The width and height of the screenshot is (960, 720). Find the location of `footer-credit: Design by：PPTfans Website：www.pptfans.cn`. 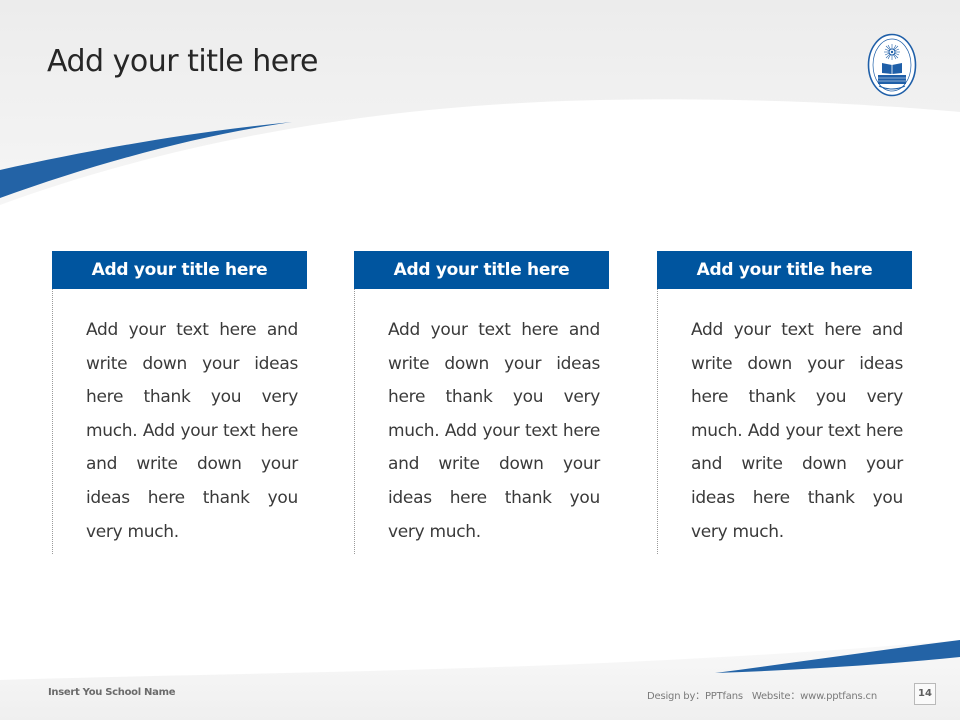

footer-credit: Design by：PPTfans Website：www.pptfans.cn is located at coordinates (762, 696).